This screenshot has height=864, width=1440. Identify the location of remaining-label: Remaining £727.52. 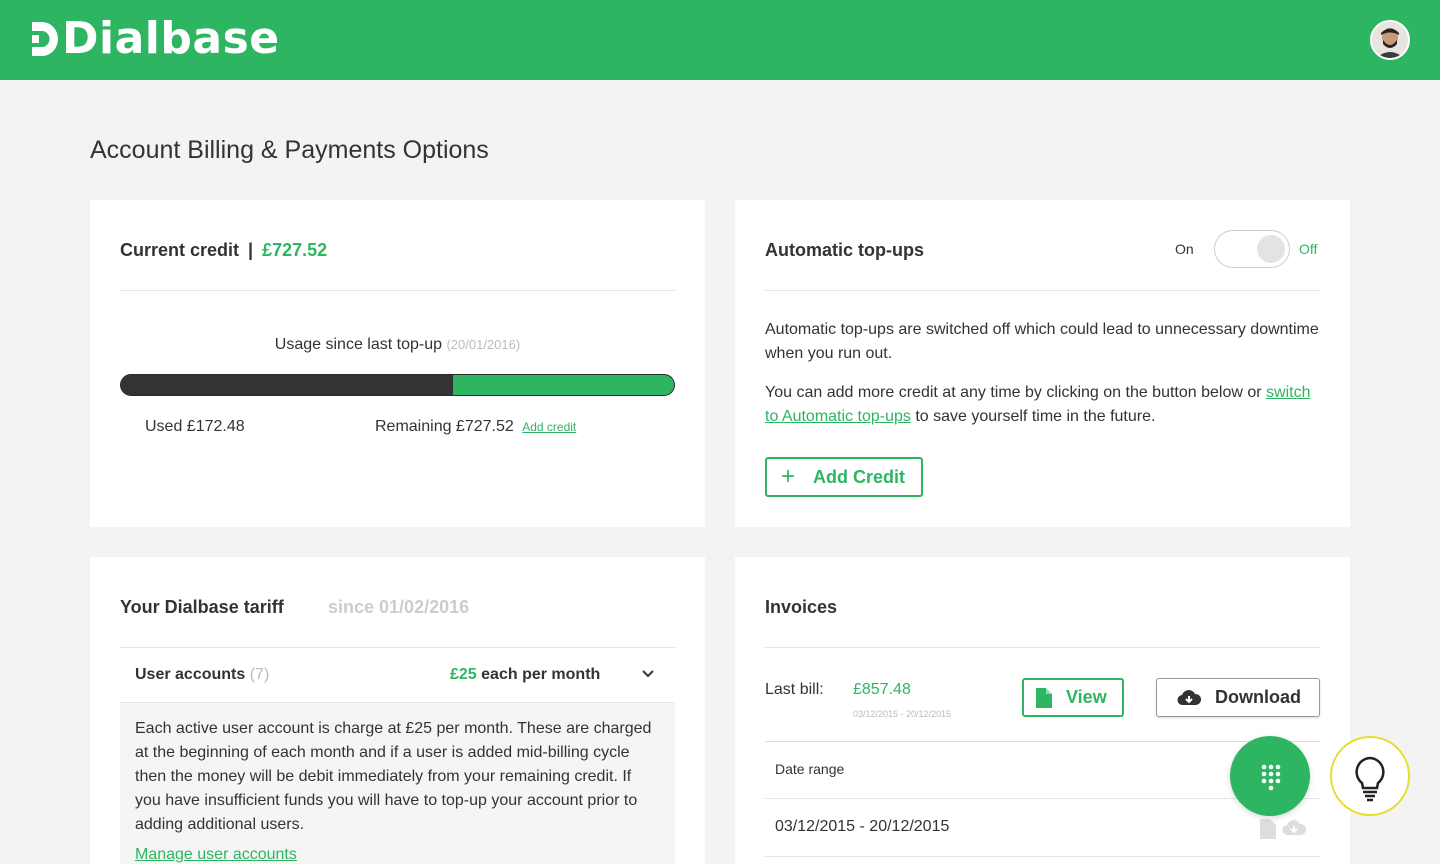
(444, 426).